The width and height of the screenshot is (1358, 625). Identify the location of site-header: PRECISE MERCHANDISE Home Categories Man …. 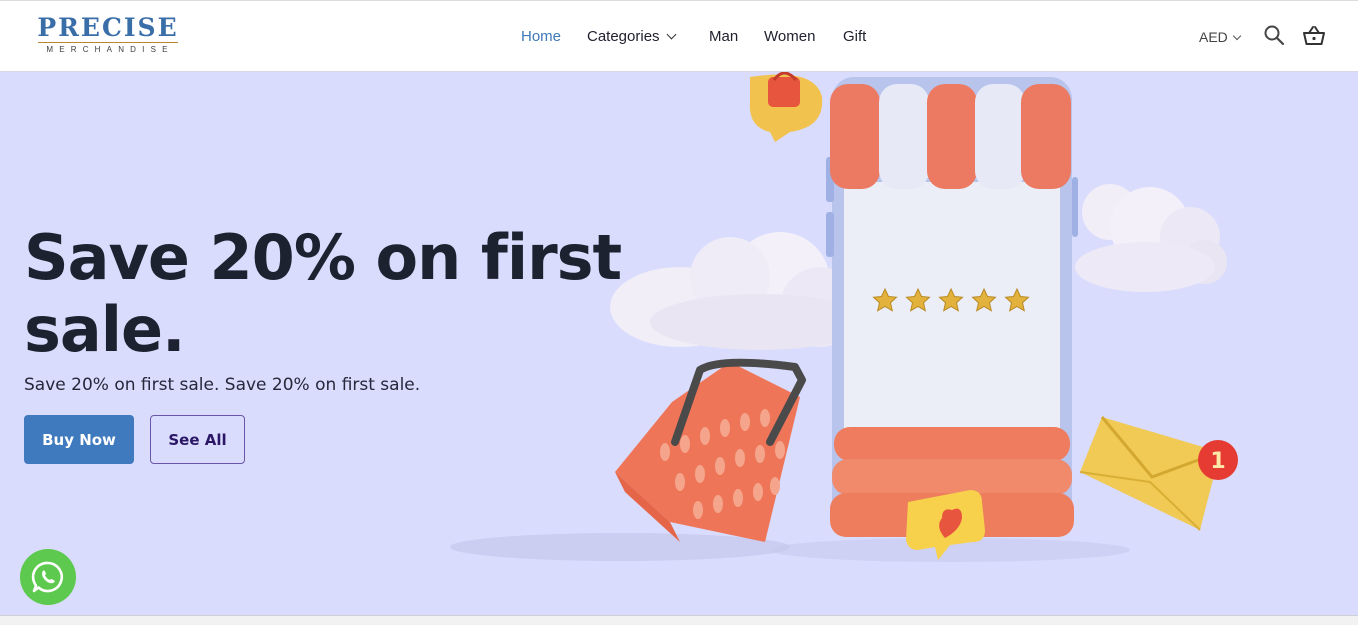
(679, 36).